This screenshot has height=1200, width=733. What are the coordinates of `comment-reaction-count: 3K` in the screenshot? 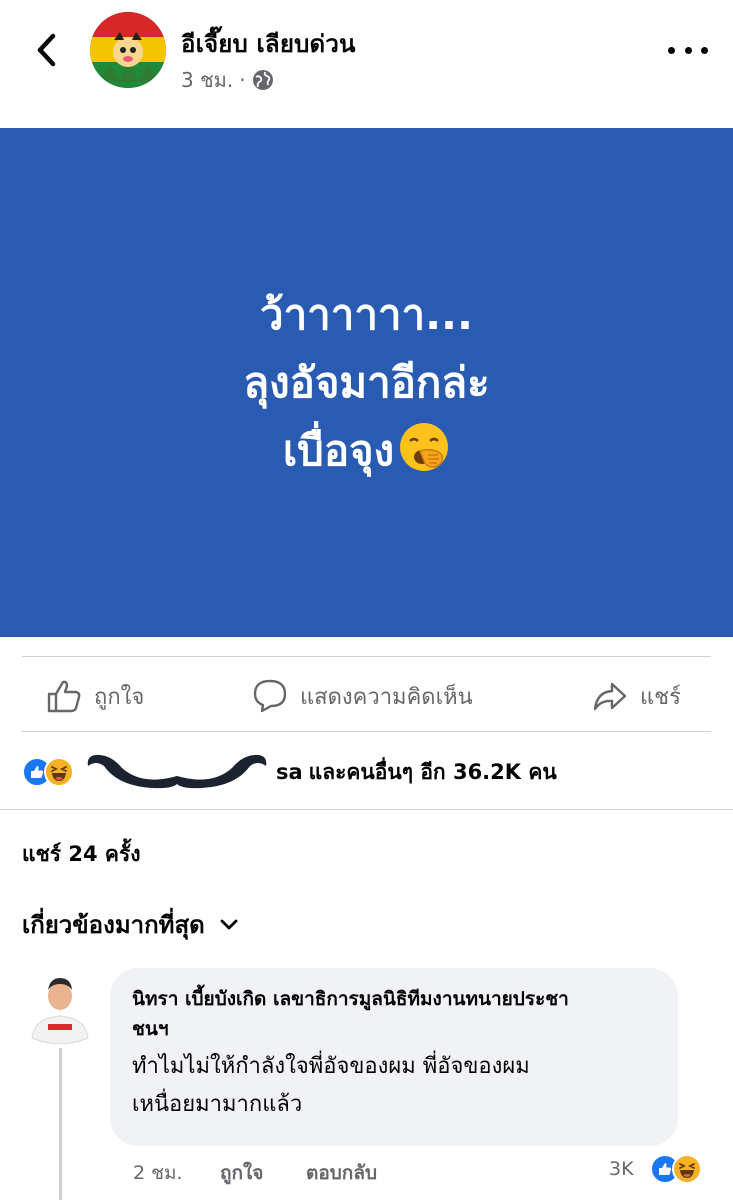 It's located at (621, 1169).